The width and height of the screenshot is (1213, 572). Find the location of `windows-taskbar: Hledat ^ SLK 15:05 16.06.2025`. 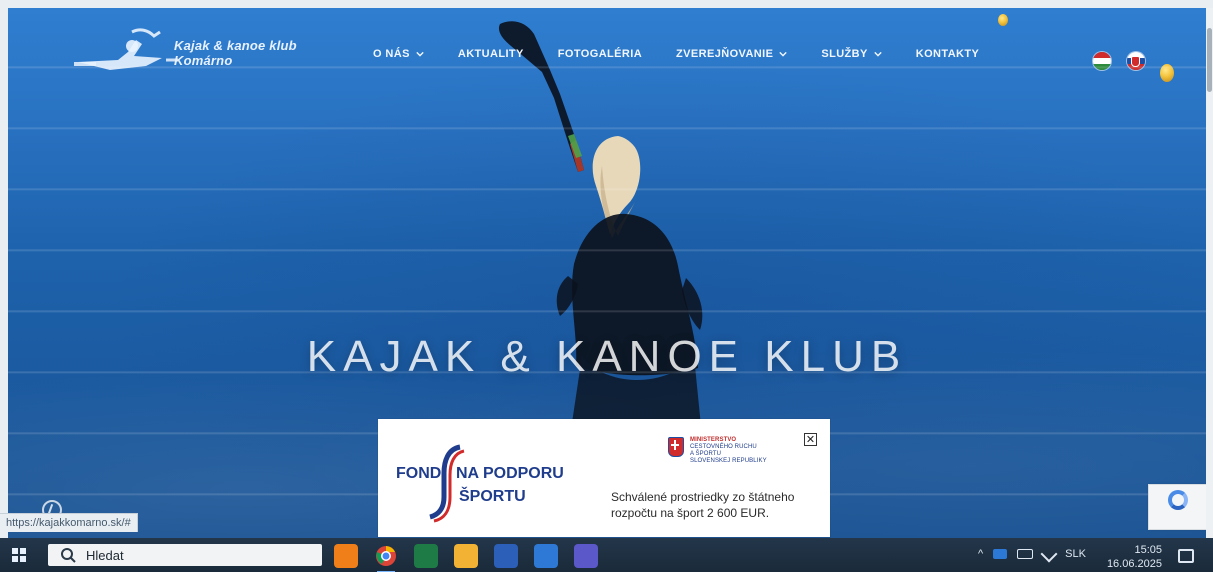

windows-taskbar: Hledat ^ SLK 15:05 16.06.2025 is located at coordinates (606, 555).